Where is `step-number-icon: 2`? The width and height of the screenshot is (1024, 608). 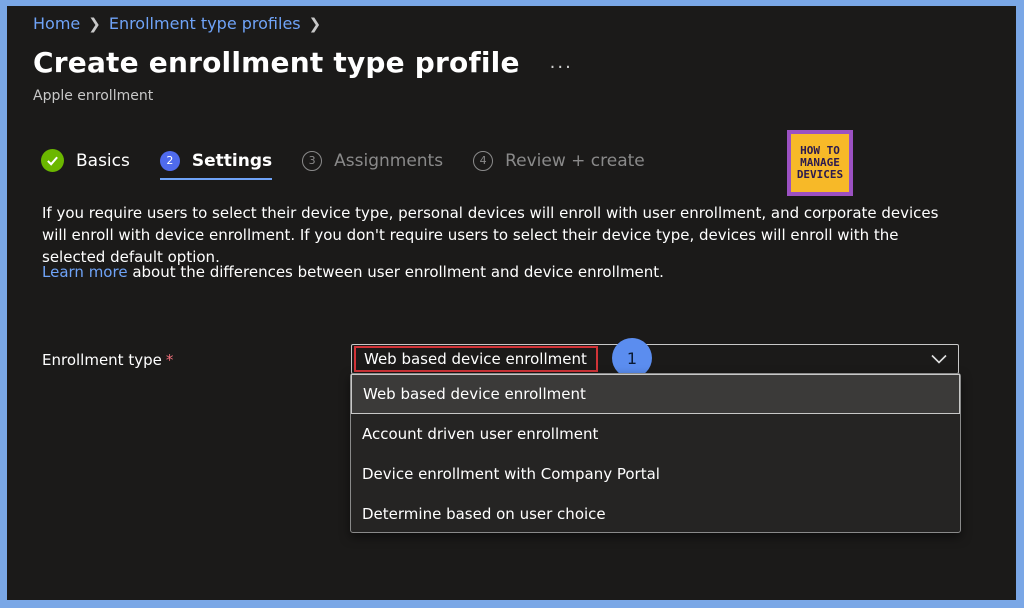
step-number-icon: 2 is located at coordinates (169, 160).